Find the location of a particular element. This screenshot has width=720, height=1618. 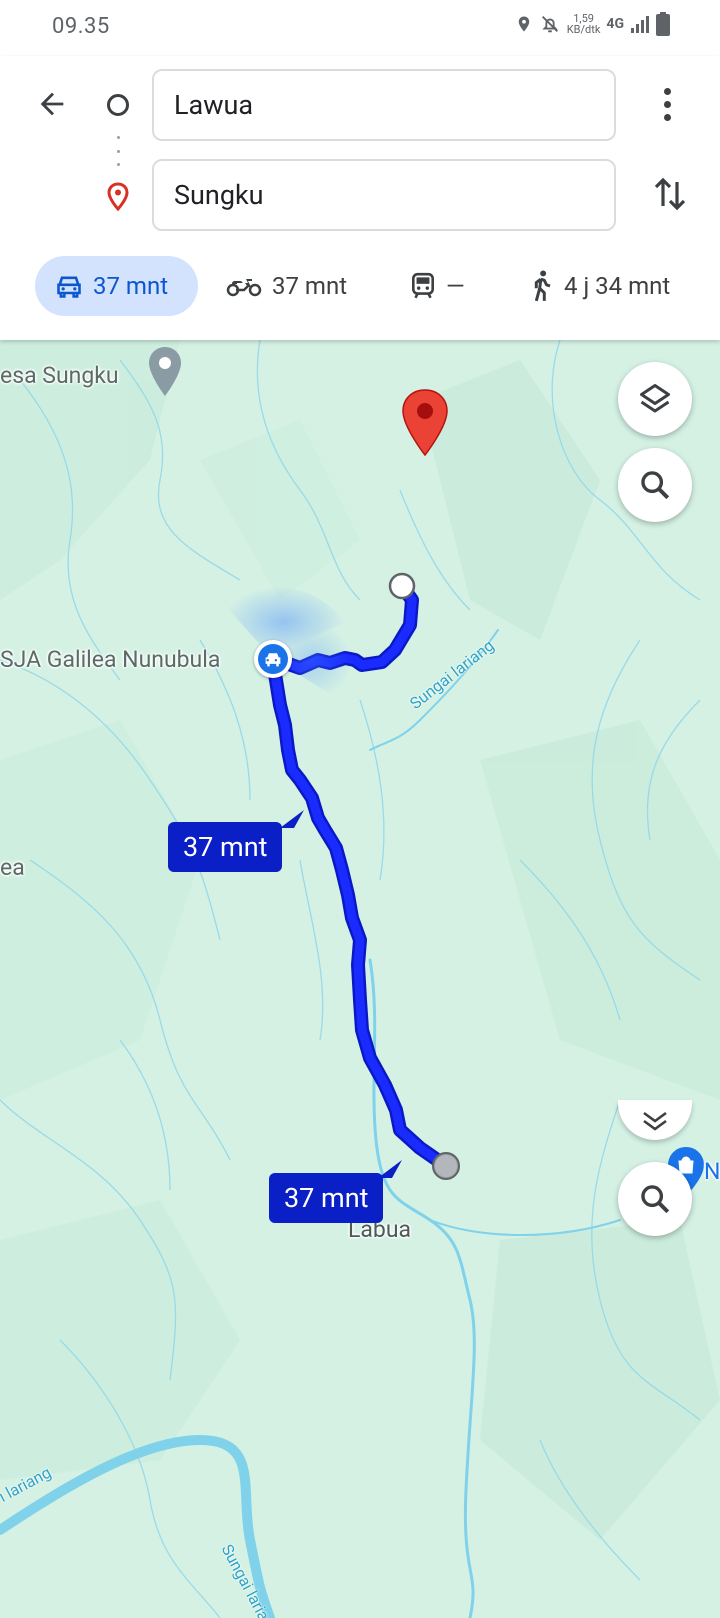

search-button-top is located at coordinates (655, 485).